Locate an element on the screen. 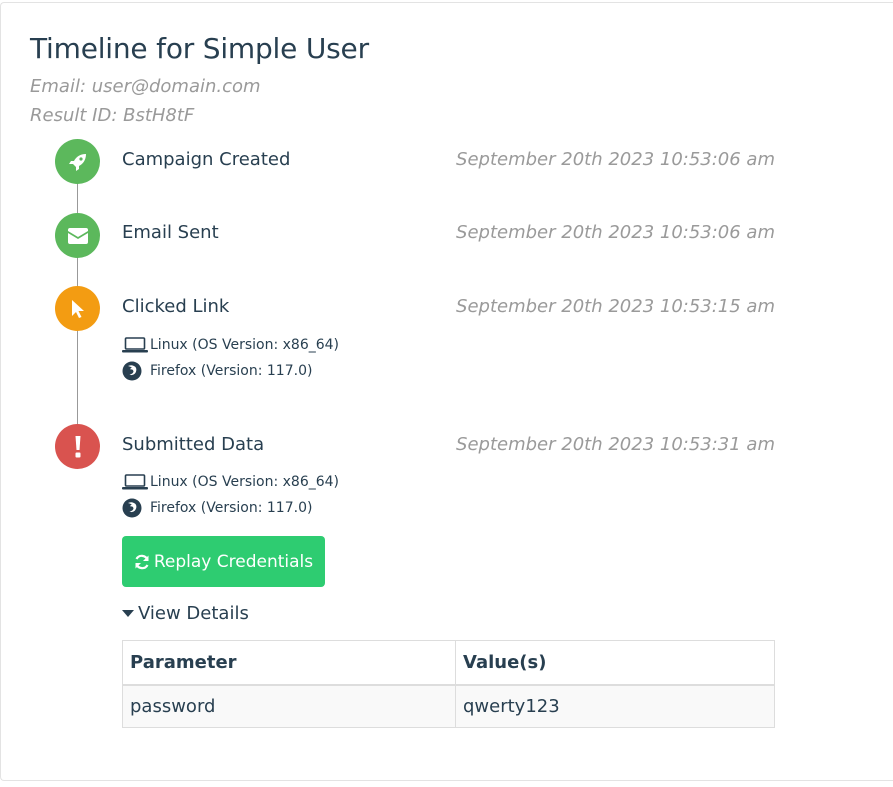 The width and height of the screenshot is (893, 787). page-title: Timeline for Simple User is located at coordinates (199, 48).